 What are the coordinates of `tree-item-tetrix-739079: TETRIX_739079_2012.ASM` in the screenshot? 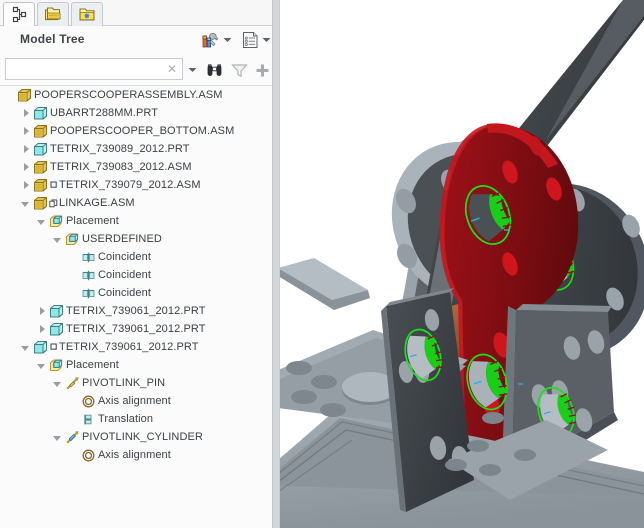 It's located at (136, 185).